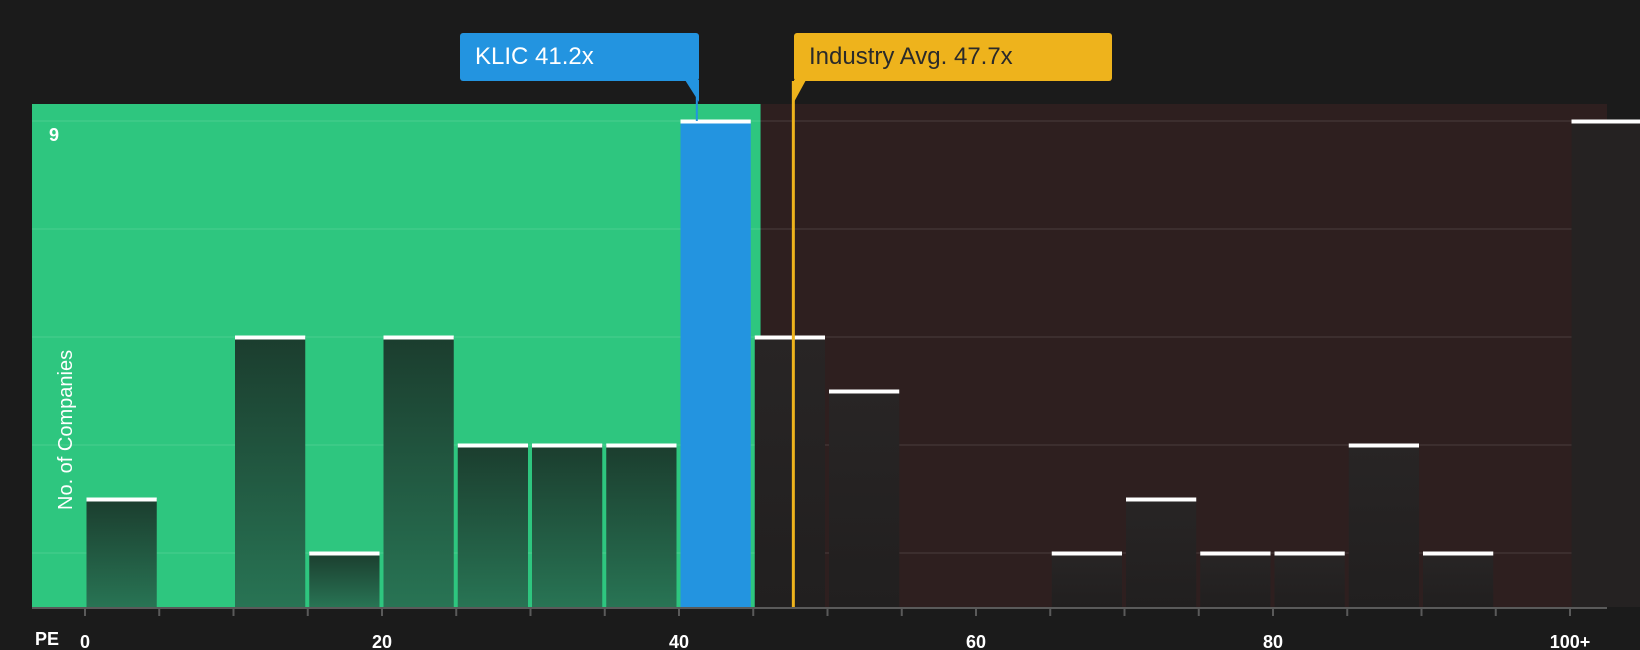 The height and width of the screenshot is (650, 1640). What do you see at coordinates (382, 641) in the screenshot?
I see `x-tick-label: 20` at bounding box center [382, 641].